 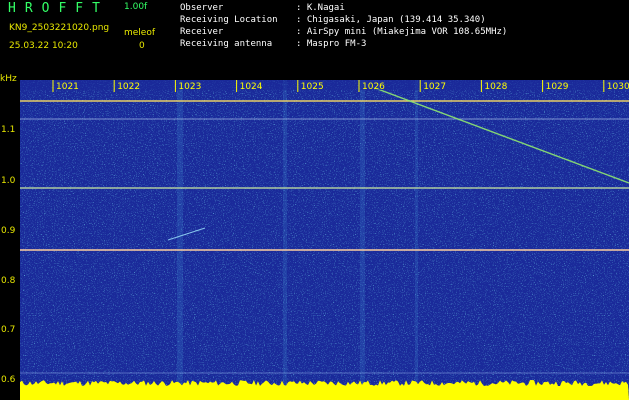 What do you see at coordinates (226, 44) in the screenshot?
I see `info-antenna-label: Receiving antenna` at bounding box center [226, 44].